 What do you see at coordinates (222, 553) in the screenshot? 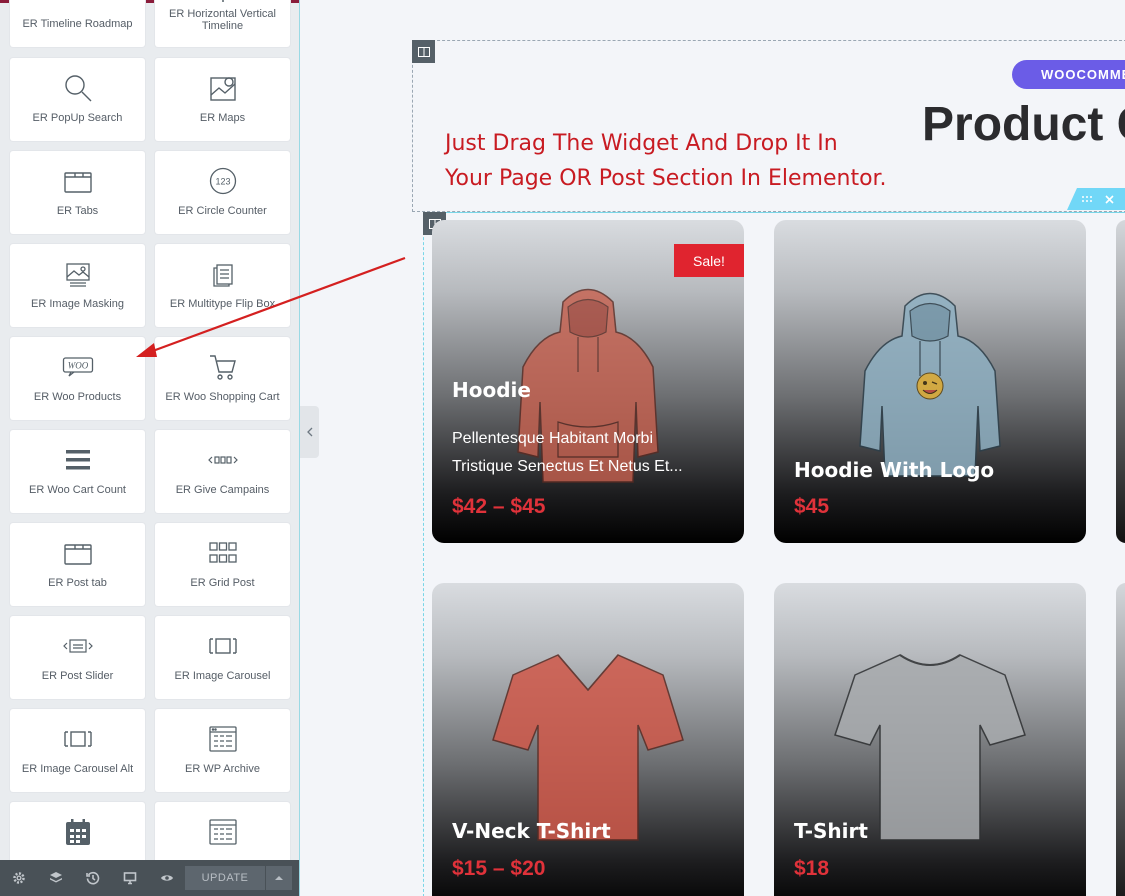
I see `grid-icon` at bounding box center [222, 553].